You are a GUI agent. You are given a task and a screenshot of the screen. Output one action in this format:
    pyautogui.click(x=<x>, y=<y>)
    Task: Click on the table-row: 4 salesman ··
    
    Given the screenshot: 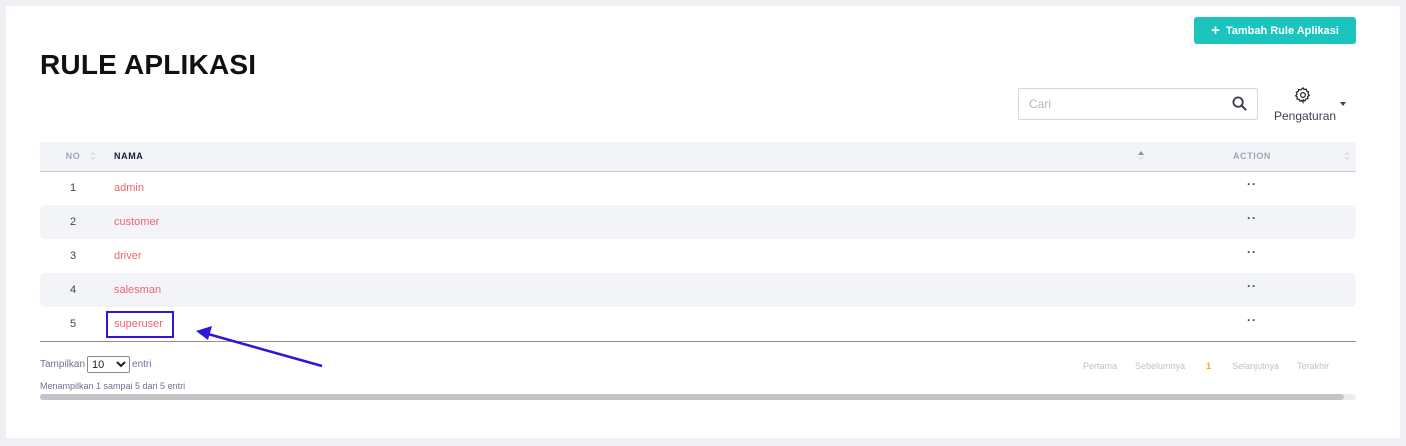 What is the action you would take?
    pyautogui.click(x=698, y=290)
    